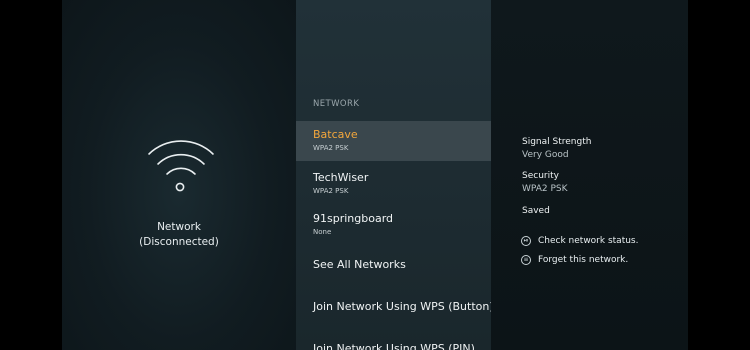  Describe the element at coordinates (393, 184) in the screenshot. I see `network-item-techwiser: TechWiser WPA2 PSK` at that location.